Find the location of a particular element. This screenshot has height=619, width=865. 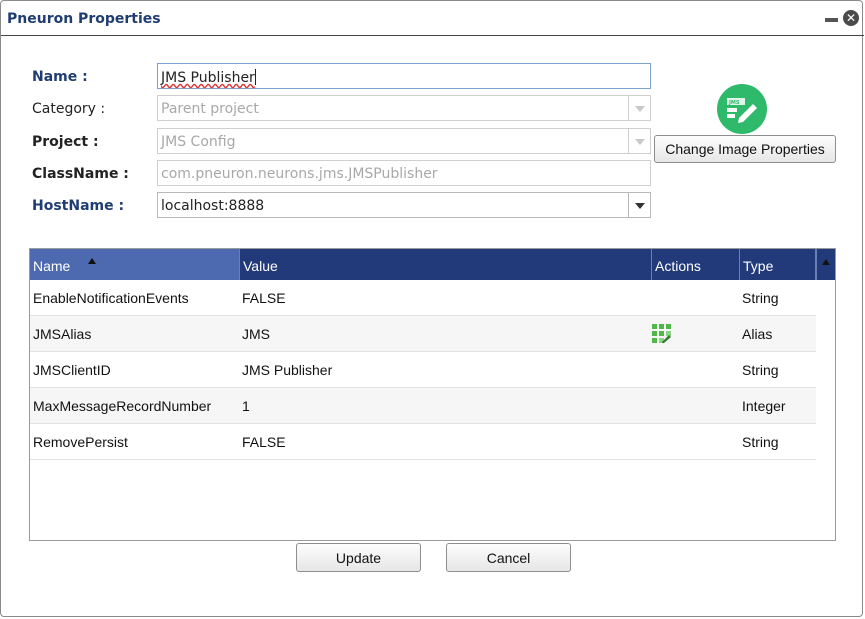

chevron-up-icon is located at coordinates (826, 262).